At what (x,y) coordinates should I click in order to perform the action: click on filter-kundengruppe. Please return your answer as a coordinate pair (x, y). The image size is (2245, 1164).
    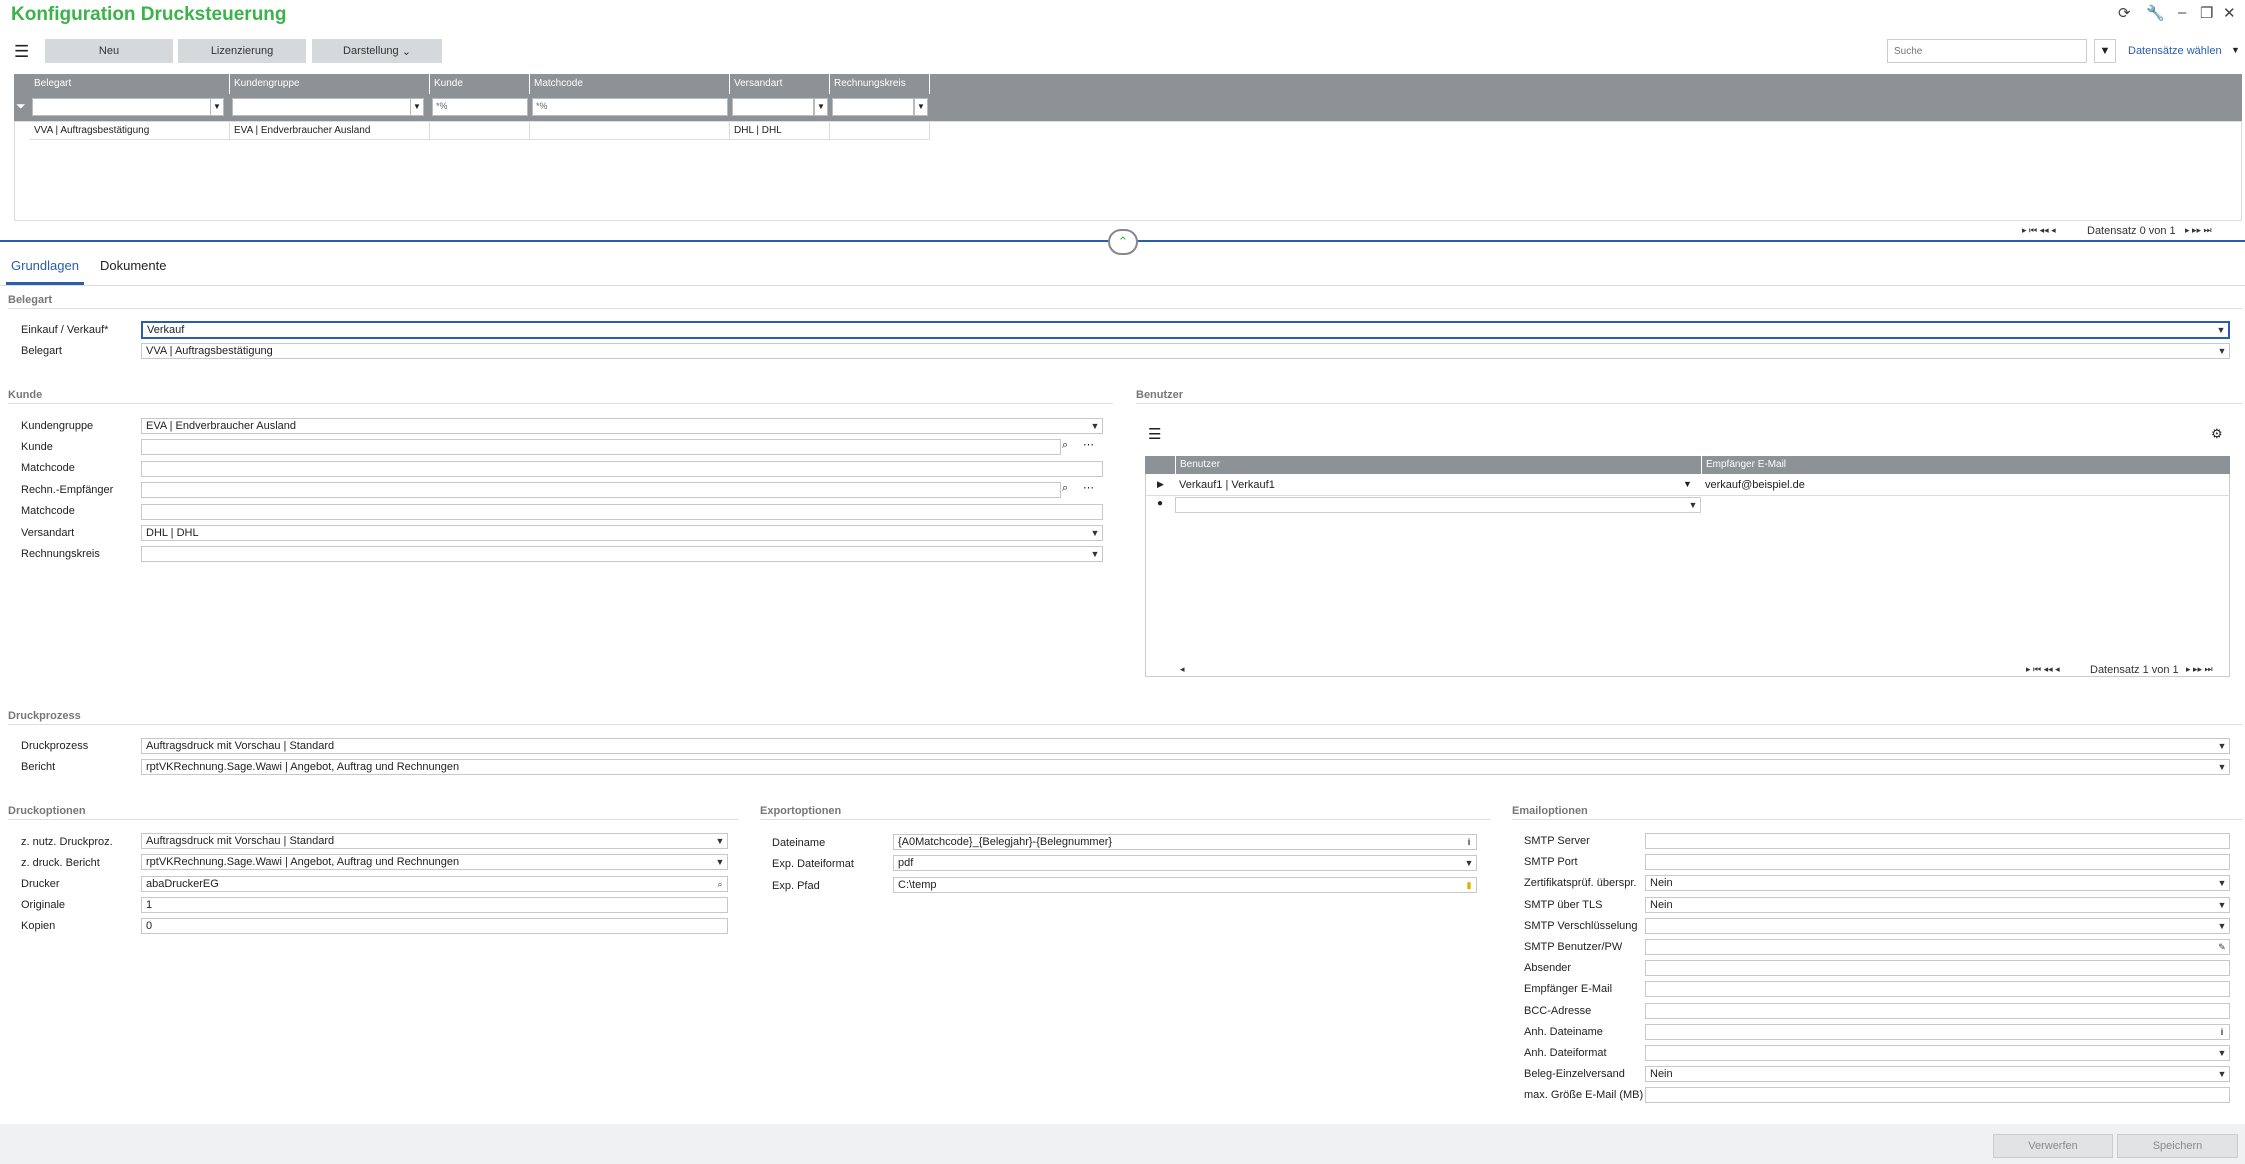
    Looking at the image, I should click on (322, 107).